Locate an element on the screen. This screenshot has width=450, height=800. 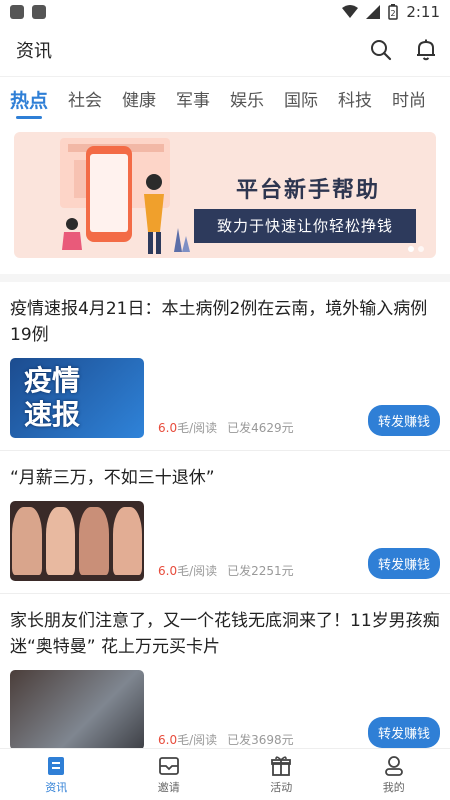
search-icon is located at coordinates (381, 50).